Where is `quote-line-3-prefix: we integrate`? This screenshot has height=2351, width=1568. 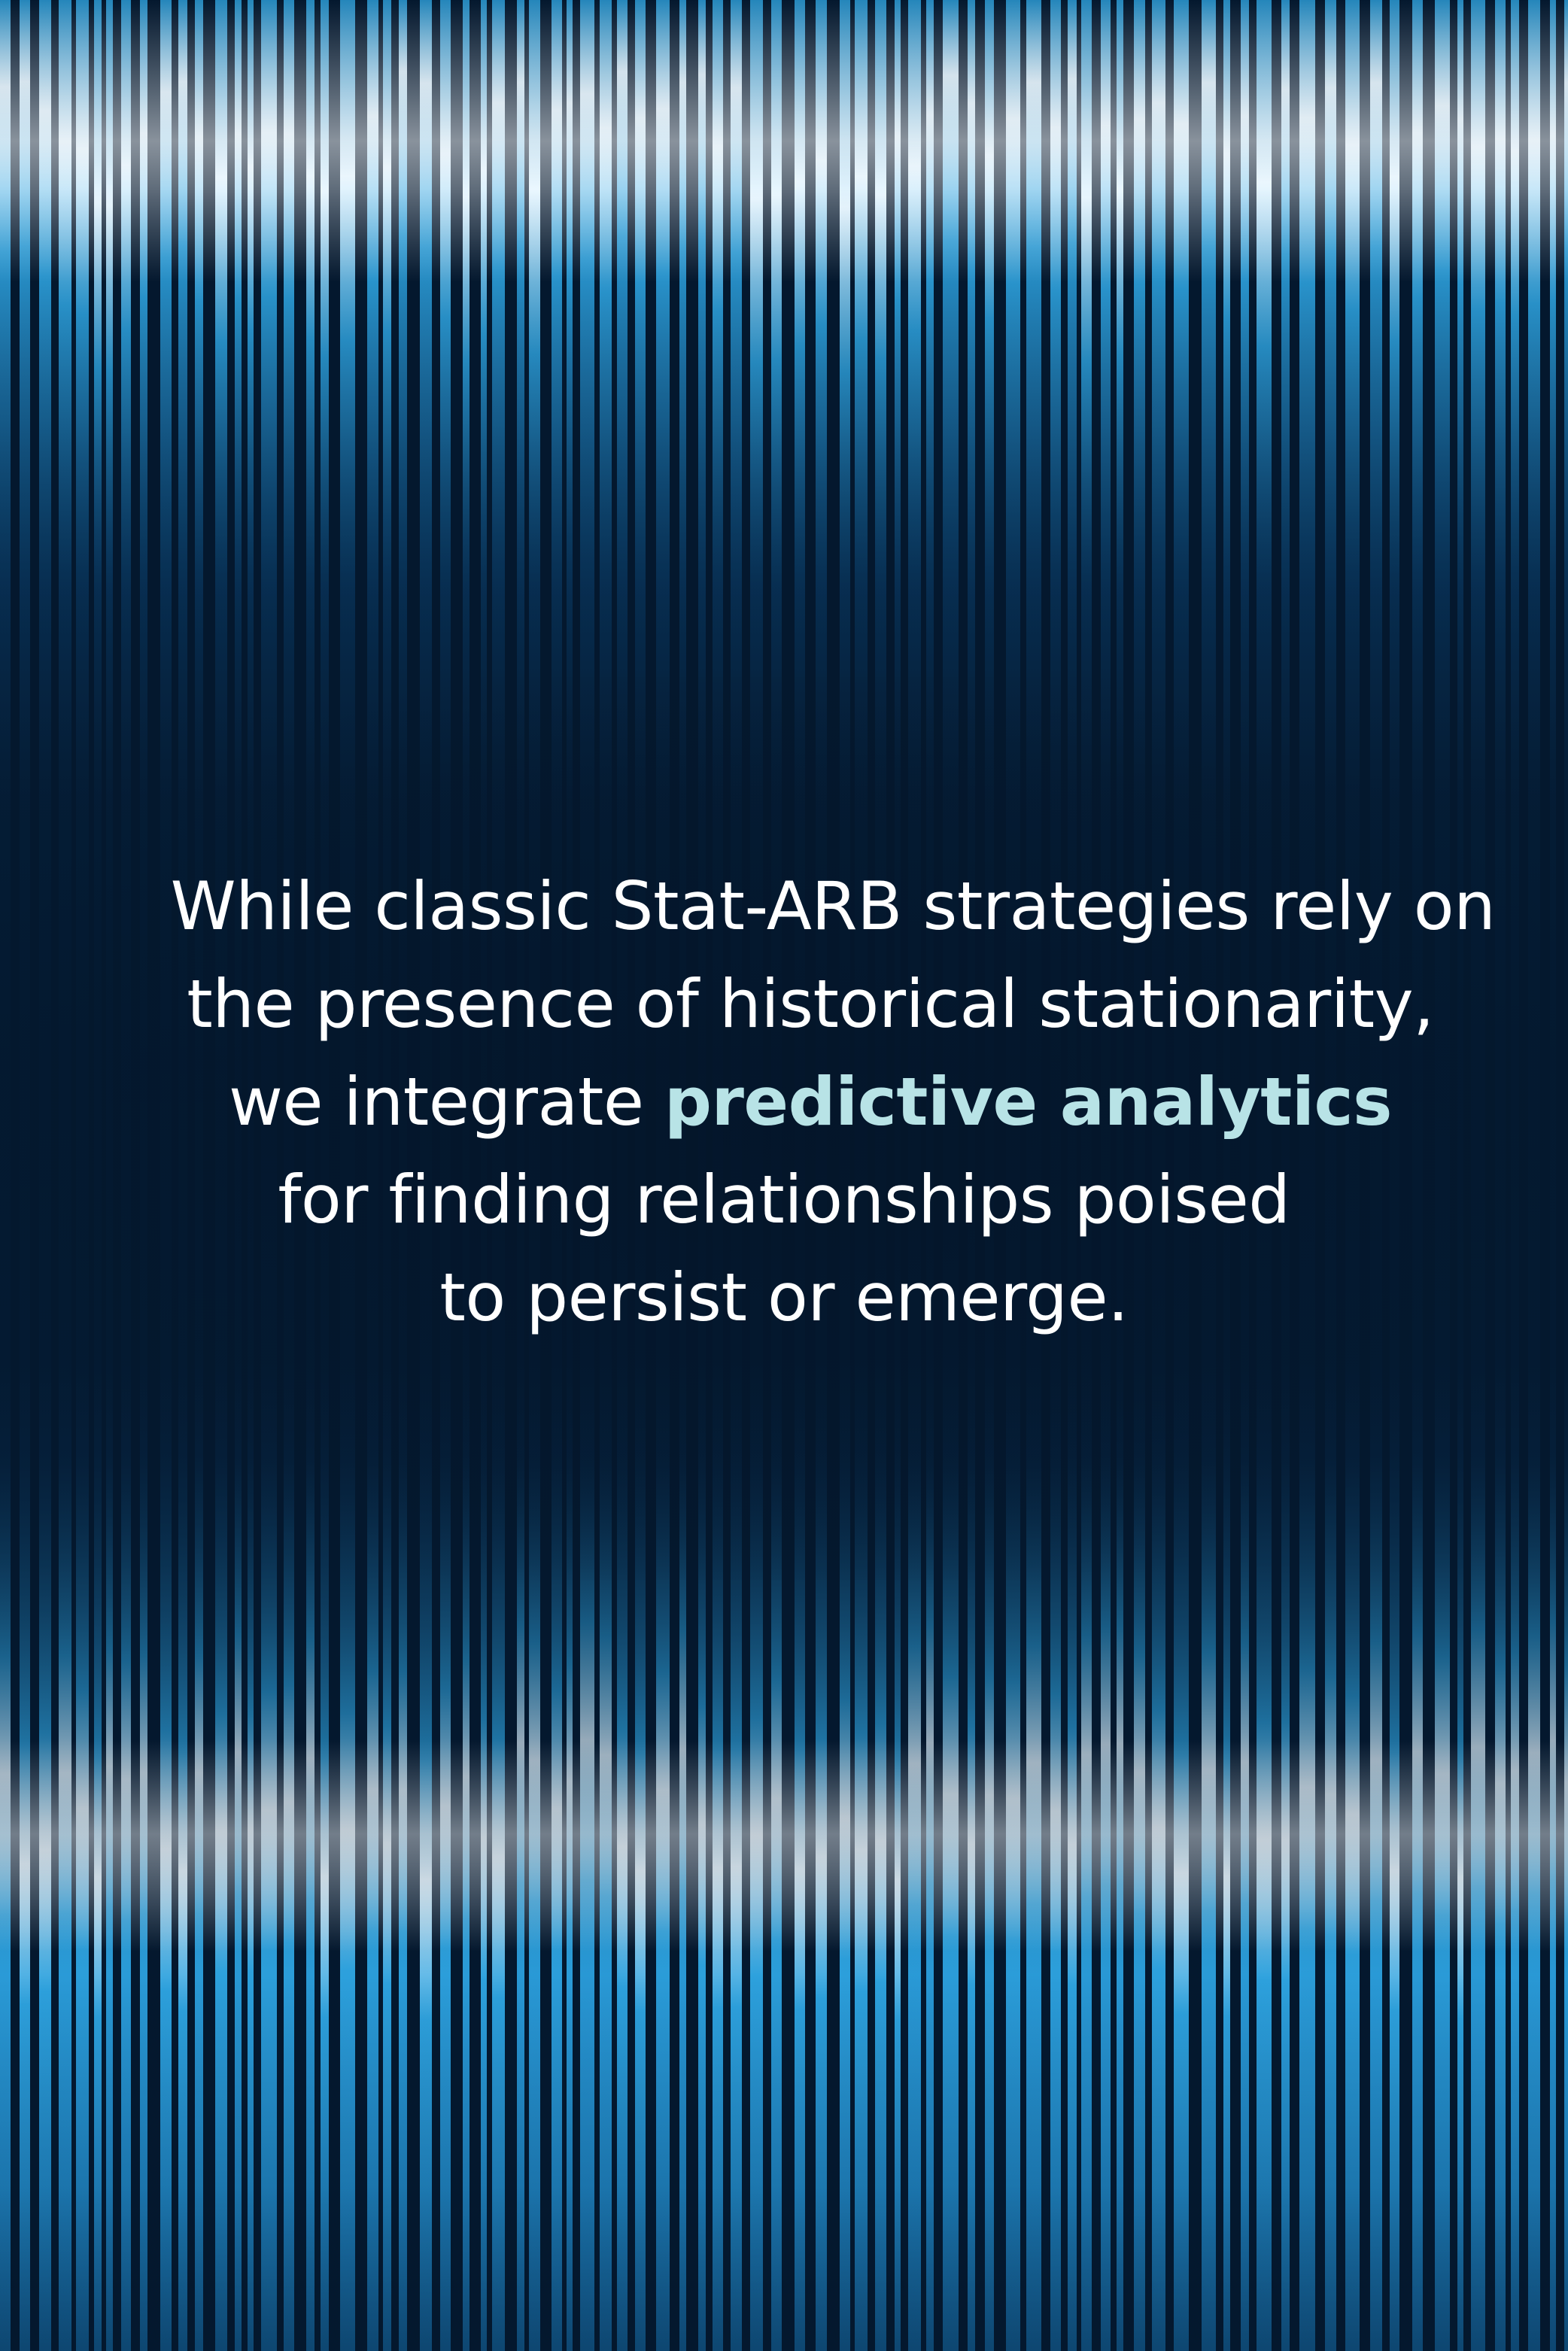
quote-line-3-prefix: we integrate is located at coordinates (446, 1102).